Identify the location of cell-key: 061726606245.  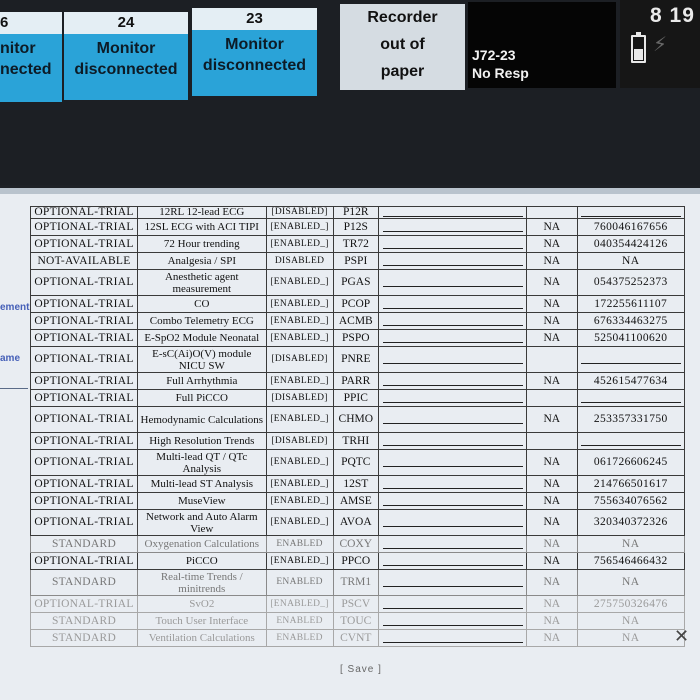
(630, 462).